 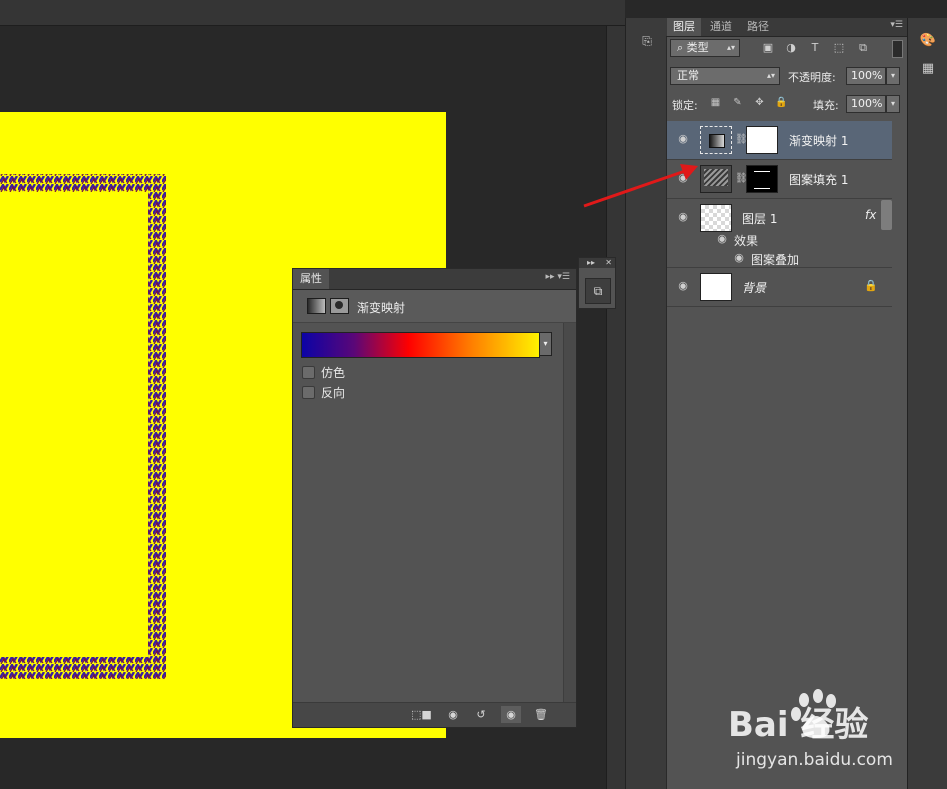 What do you see at coordinates (760, 219) in the screenshot?
I see `layer-name: 图层 1` at bounding box center [760, 219].